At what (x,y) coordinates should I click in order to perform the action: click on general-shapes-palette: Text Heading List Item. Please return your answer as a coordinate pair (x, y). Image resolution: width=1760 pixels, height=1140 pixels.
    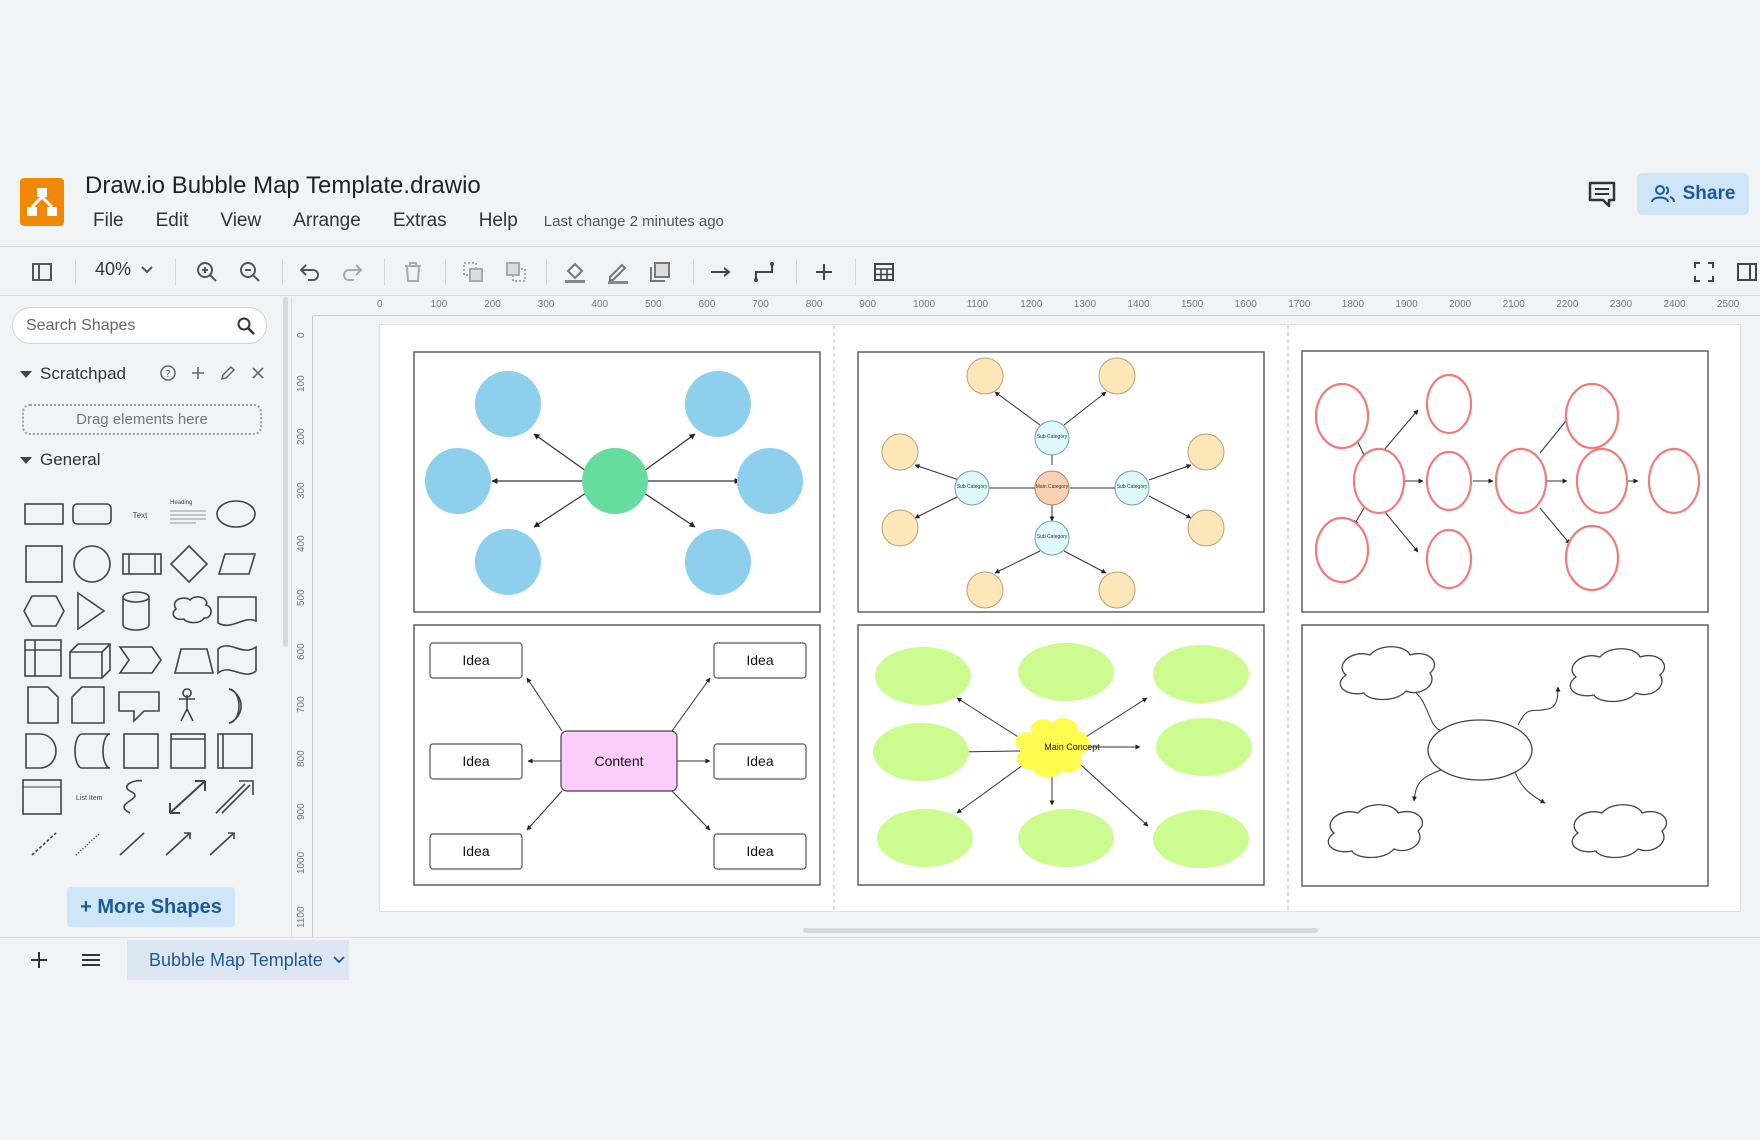
    Looking at the image, I should click on (145, 682).